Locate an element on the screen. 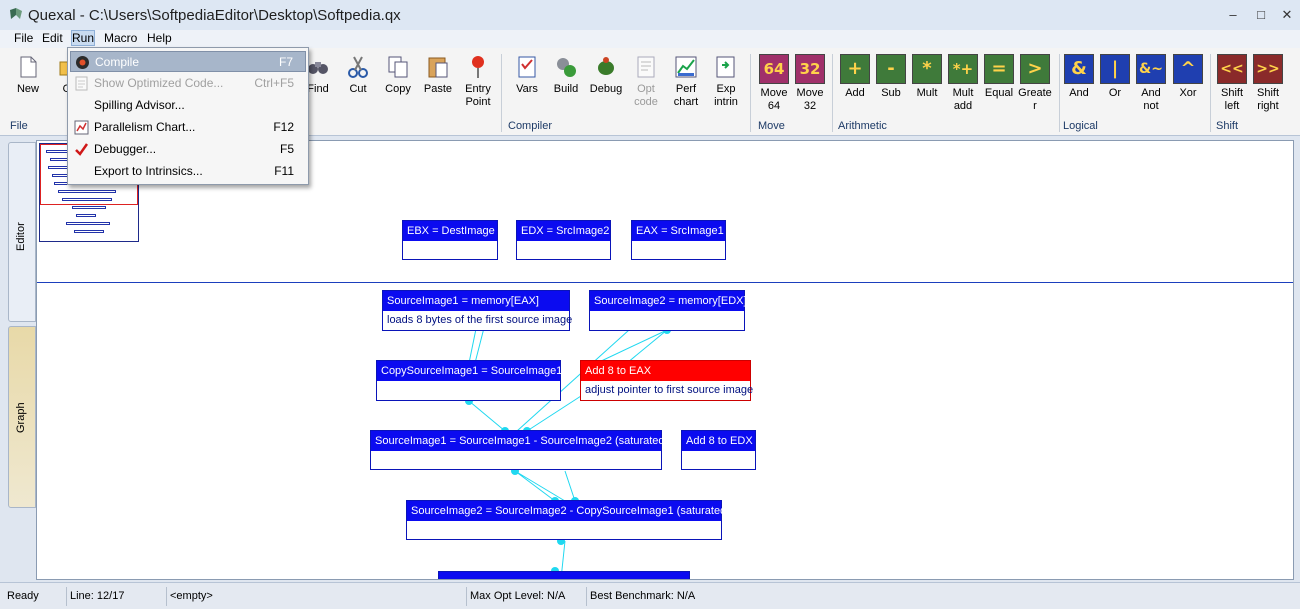 This screenshot has width=1300, height=609. status-max-opt: Max Opt Level: N/A is located at coordinates (526, 596).